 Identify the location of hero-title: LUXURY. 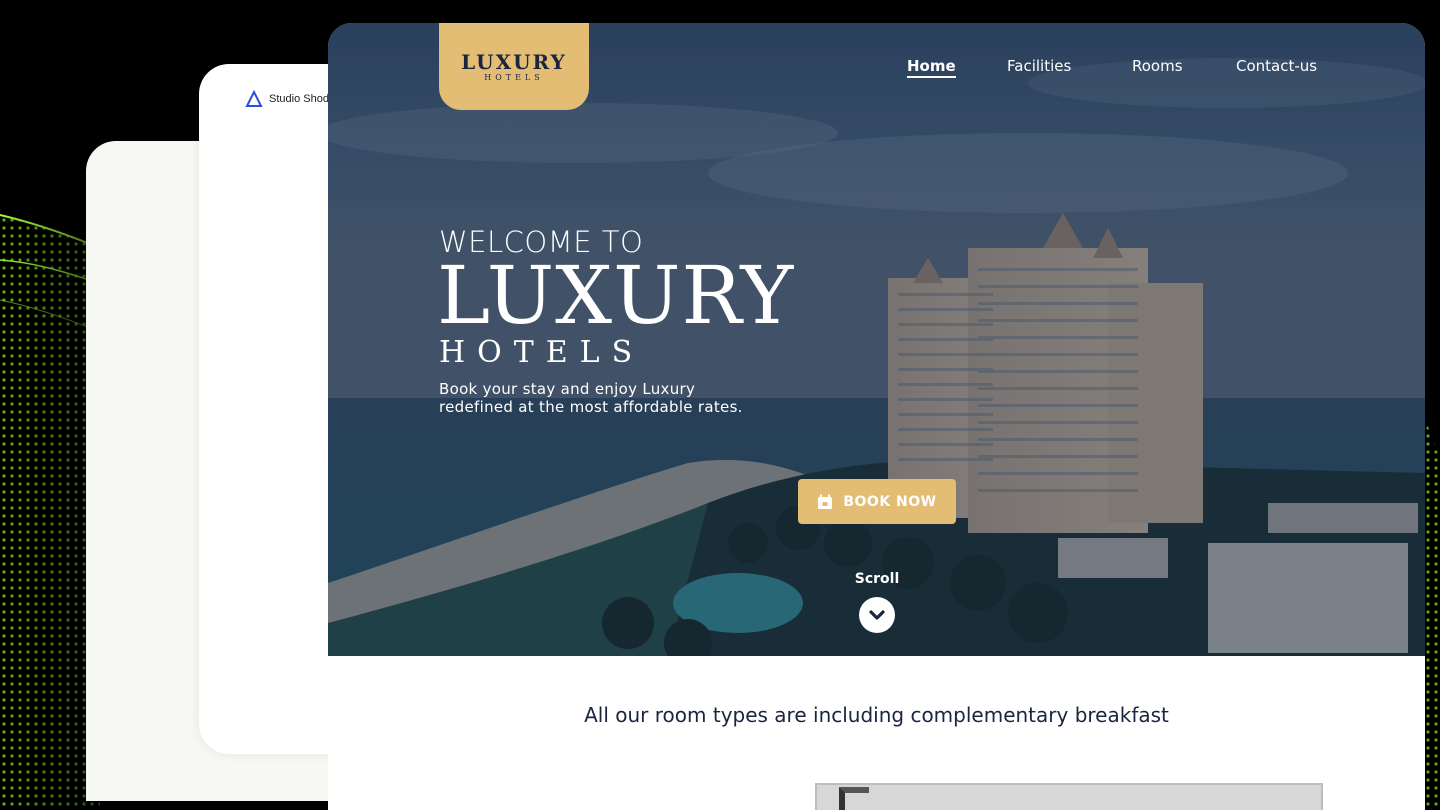
(616, 295).